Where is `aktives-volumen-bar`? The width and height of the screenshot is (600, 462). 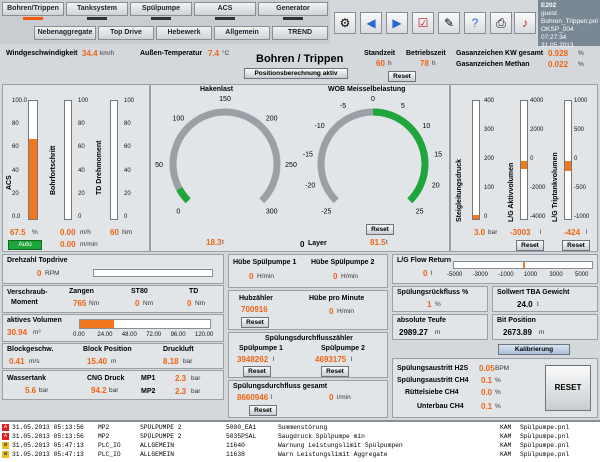
aktives-volumen-bar is located at coordinates (145, 324).